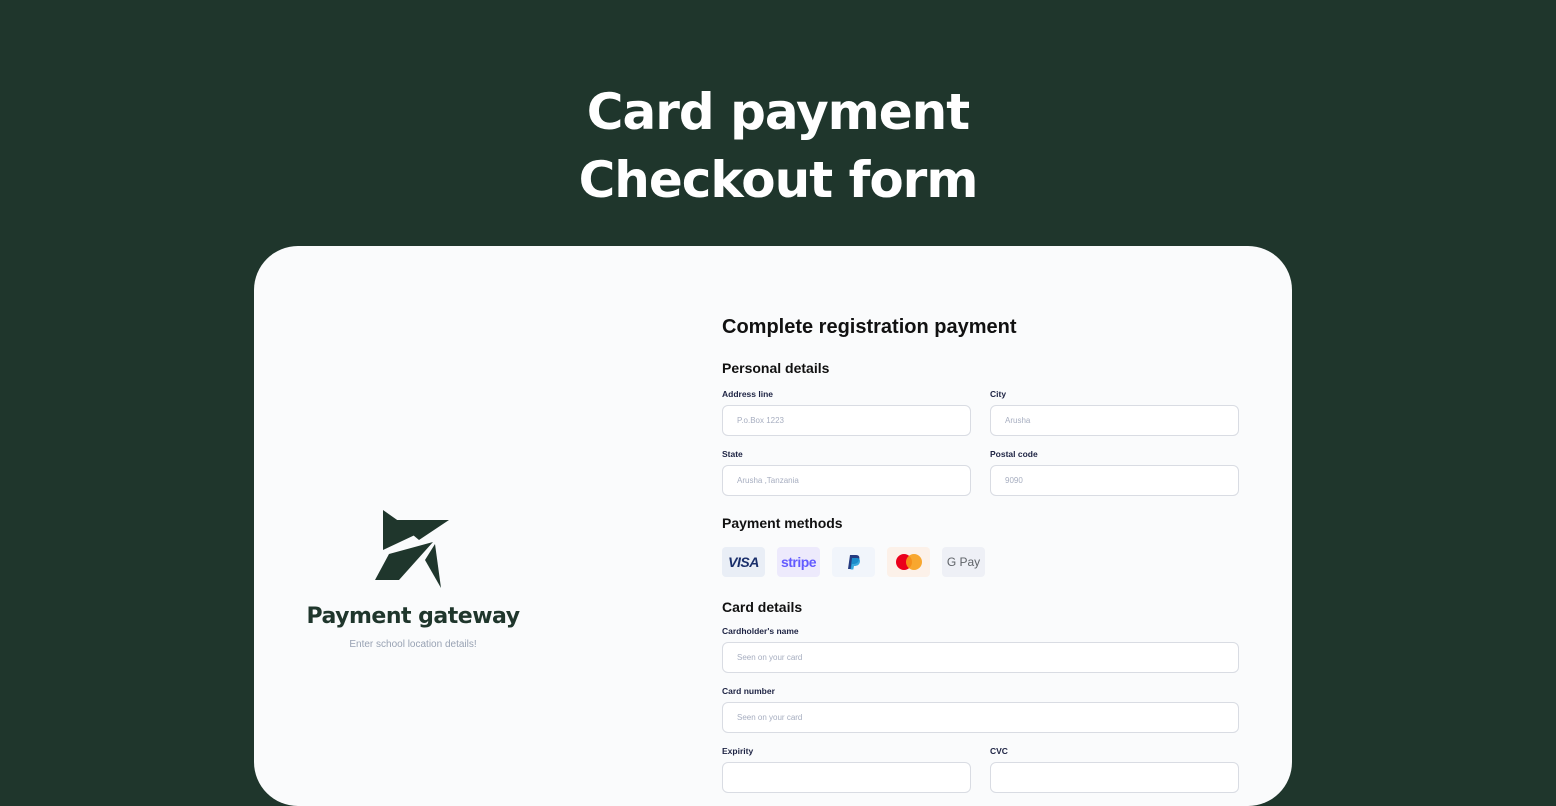 The height and width of the screenshot is (806, 1556). What do you see at coordinates (869, 327) in the screenshot?
I see `form-title: Complete registration payment` at bounding box center [869, 327].